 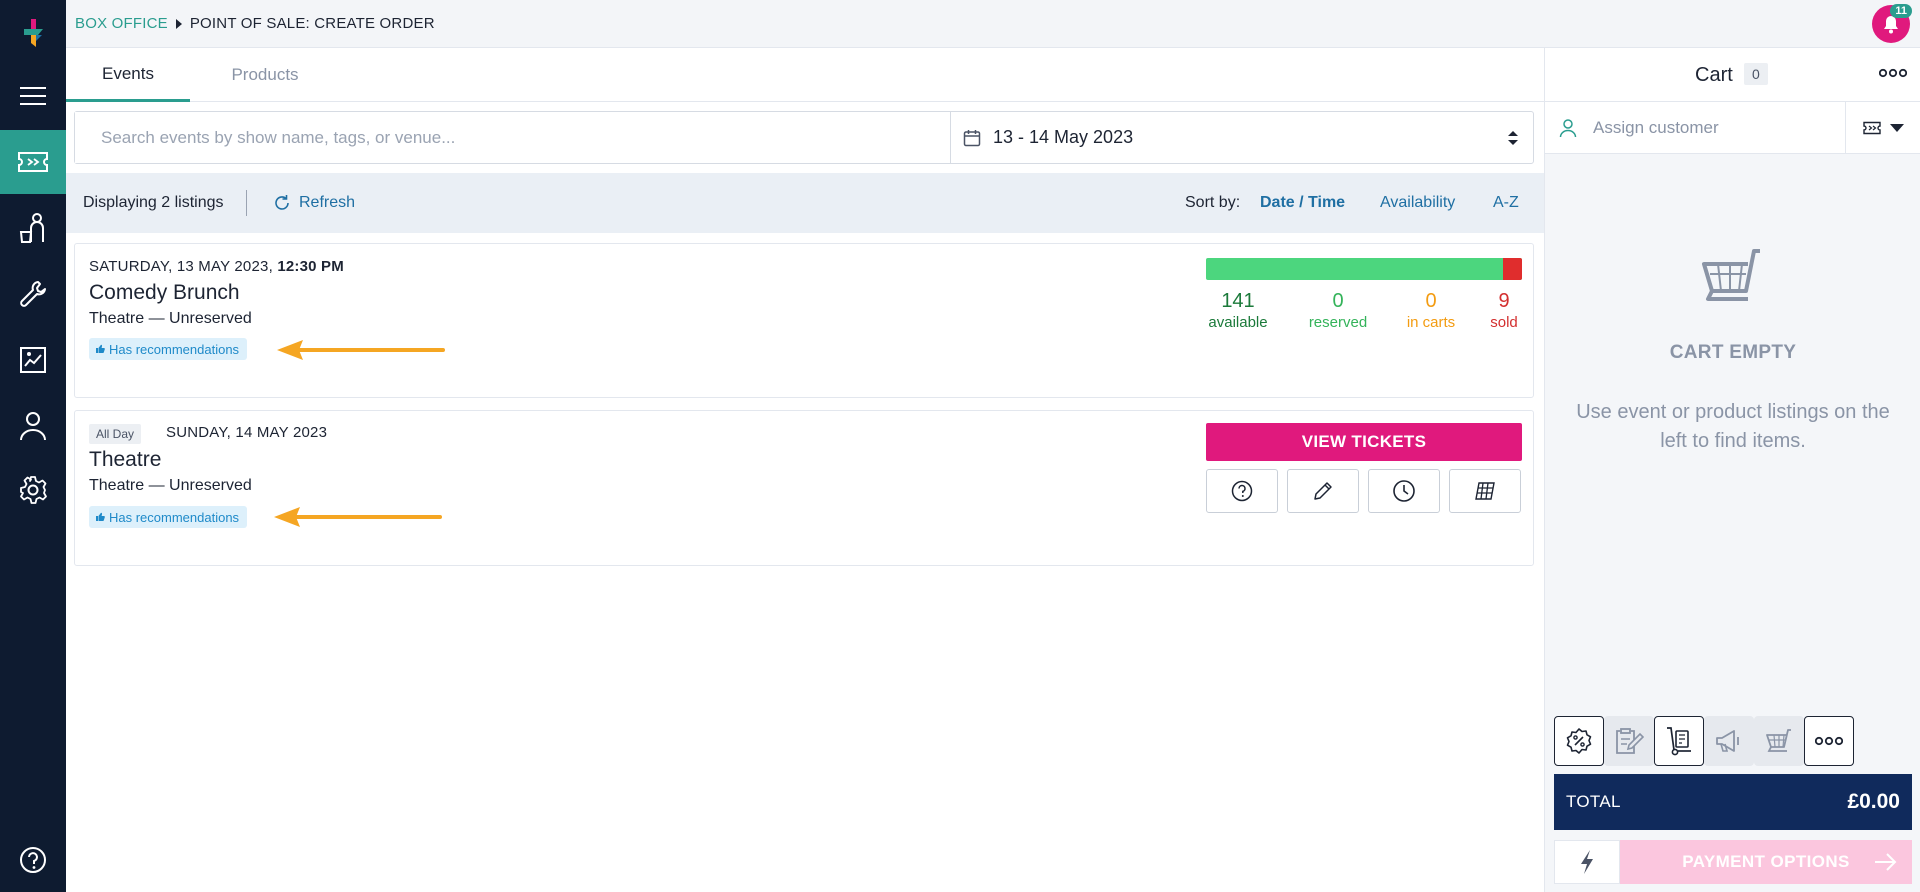 What do you see at coordinates (265, 75) in the screenshot?
I see `tab-products: Products` at bounding box center [265, 75].